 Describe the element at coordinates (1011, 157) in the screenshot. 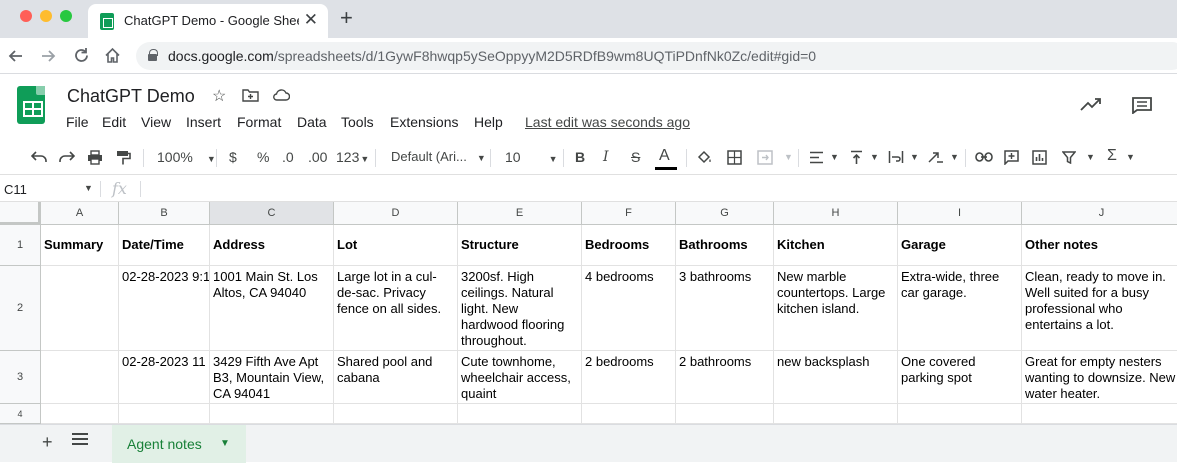

I see `insert-comment-icon` at that location.